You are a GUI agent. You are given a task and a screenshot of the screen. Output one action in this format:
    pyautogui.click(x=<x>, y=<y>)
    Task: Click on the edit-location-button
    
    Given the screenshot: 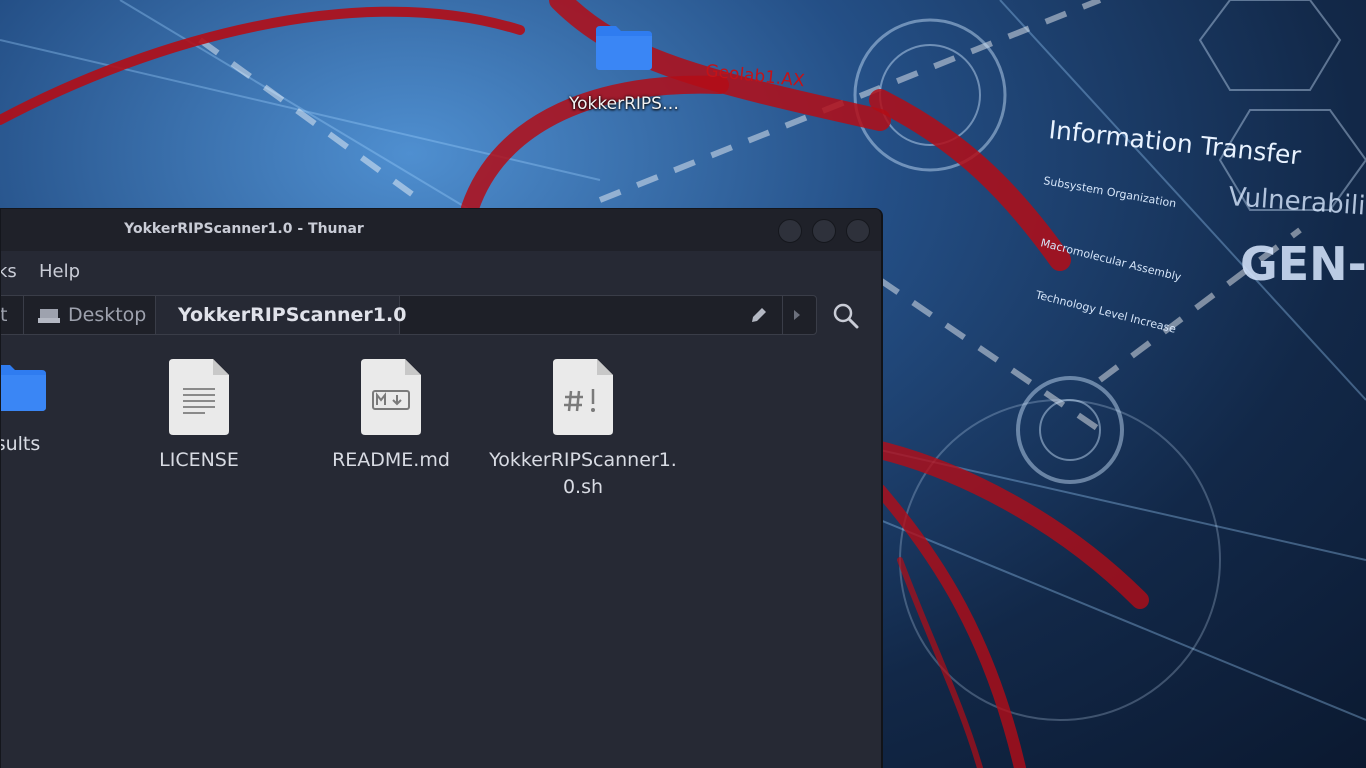 What is the action you would take?
    pyautogui.click(x=759, y=317)
    